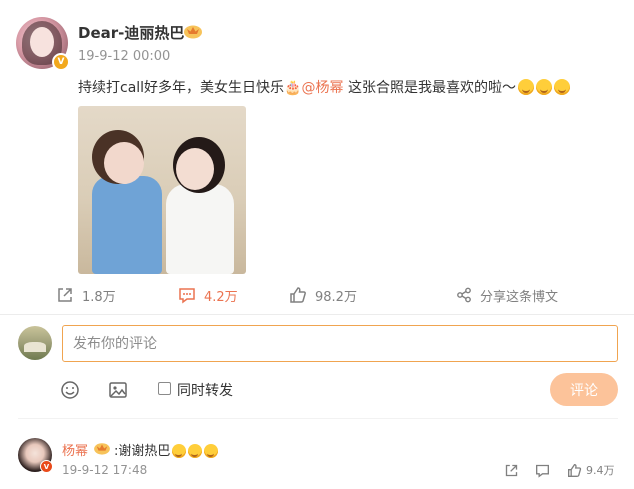  Describe the element at coordinates (340, 343) in the screenshot. I see `comment-input` at that location.